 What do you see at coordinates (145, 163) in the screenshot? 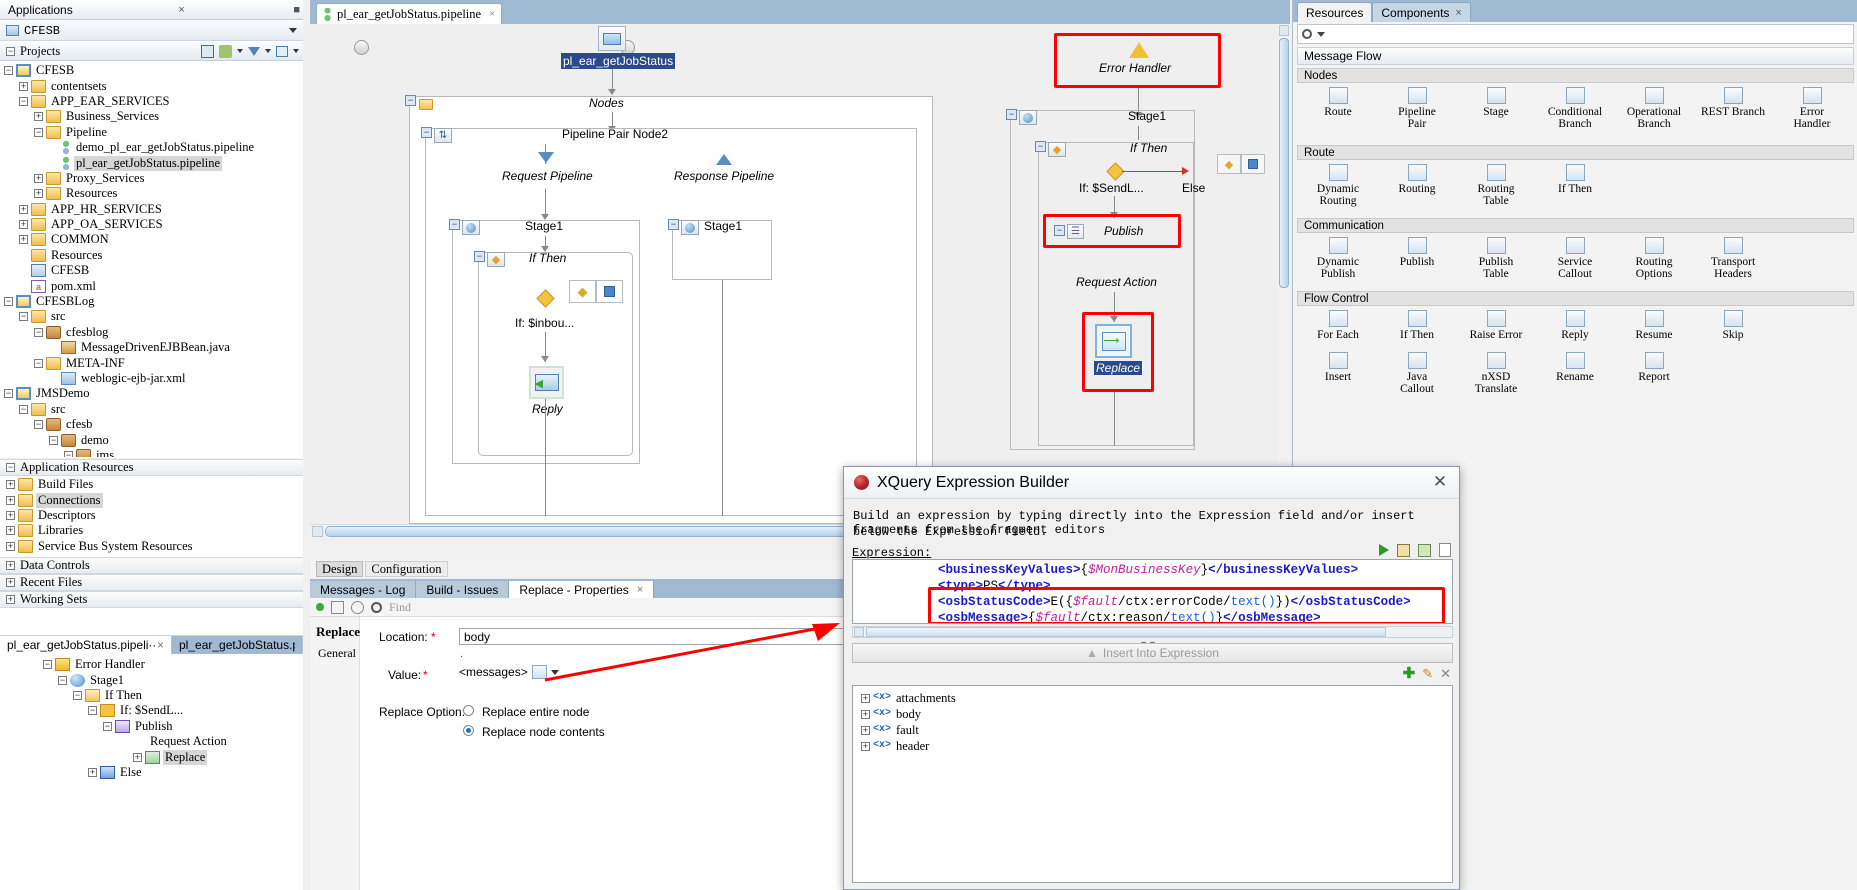
I see `tree-row: pl_ear_getJobStatus.pipeline` at bounding box center [145, 163].